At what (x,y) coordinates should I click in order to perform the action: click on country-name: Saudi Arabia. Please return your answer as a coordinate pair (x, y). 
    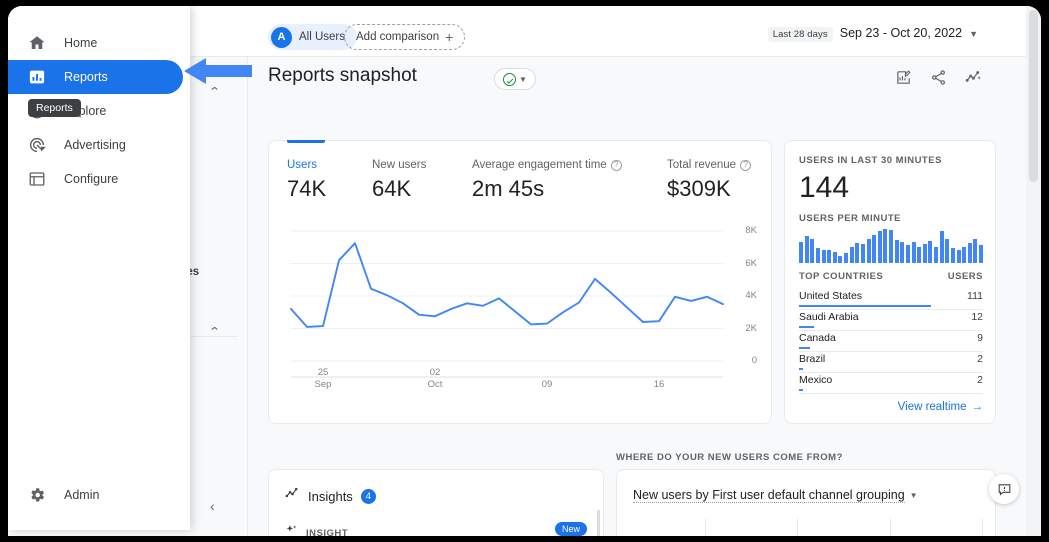
    Looking at the image, I should click on (829, 317).